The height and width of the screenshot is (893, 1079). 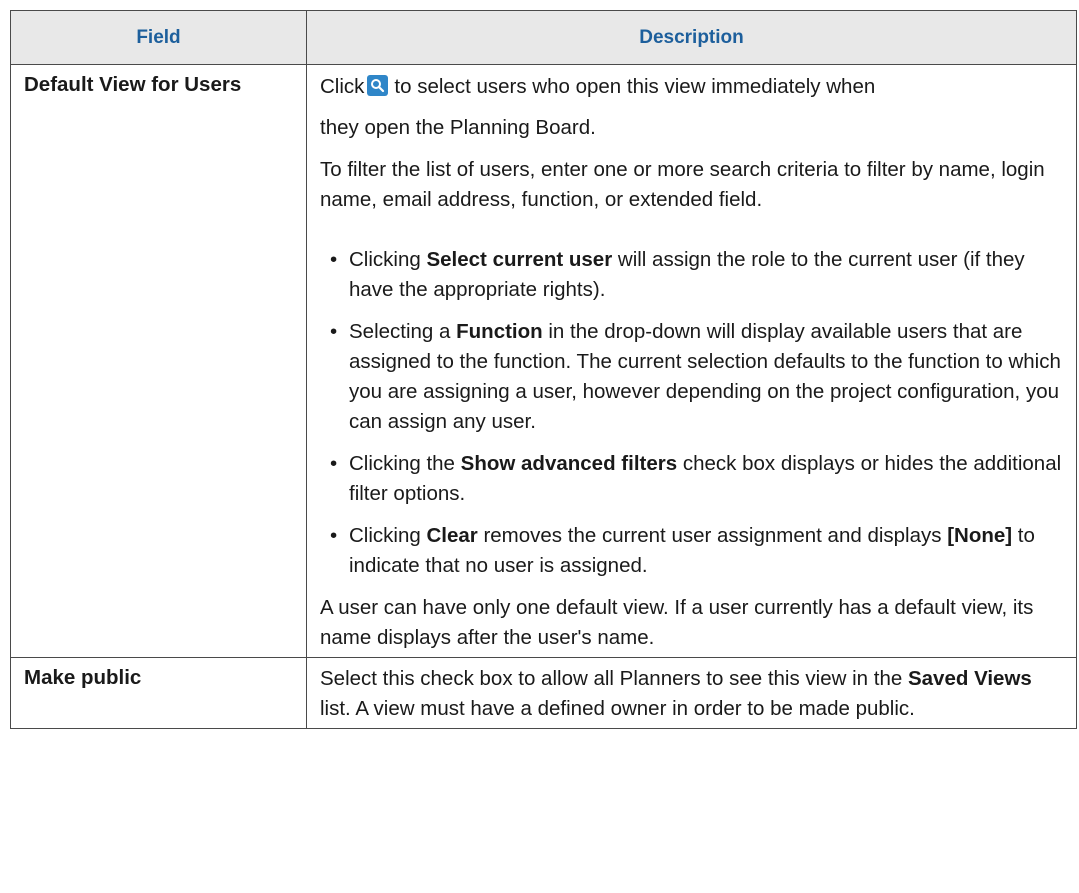 What do you see at coordinates (342, 86) in the screenshot?
I see `intro-text-before: Click` at bounding box center [342, 86].